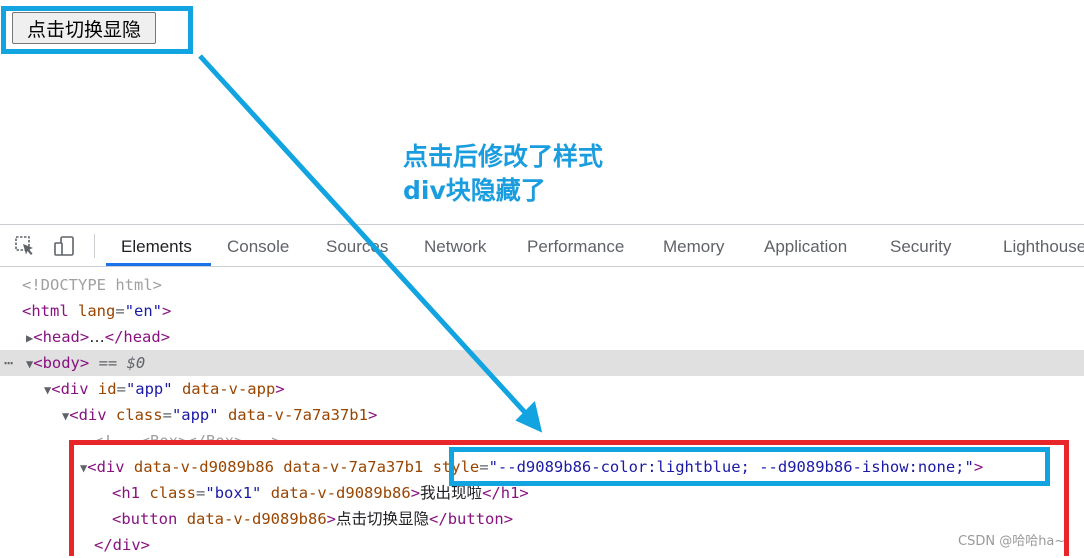  I want to click on annotation-line-1: 点击后修改了样式, so click(503, 156).